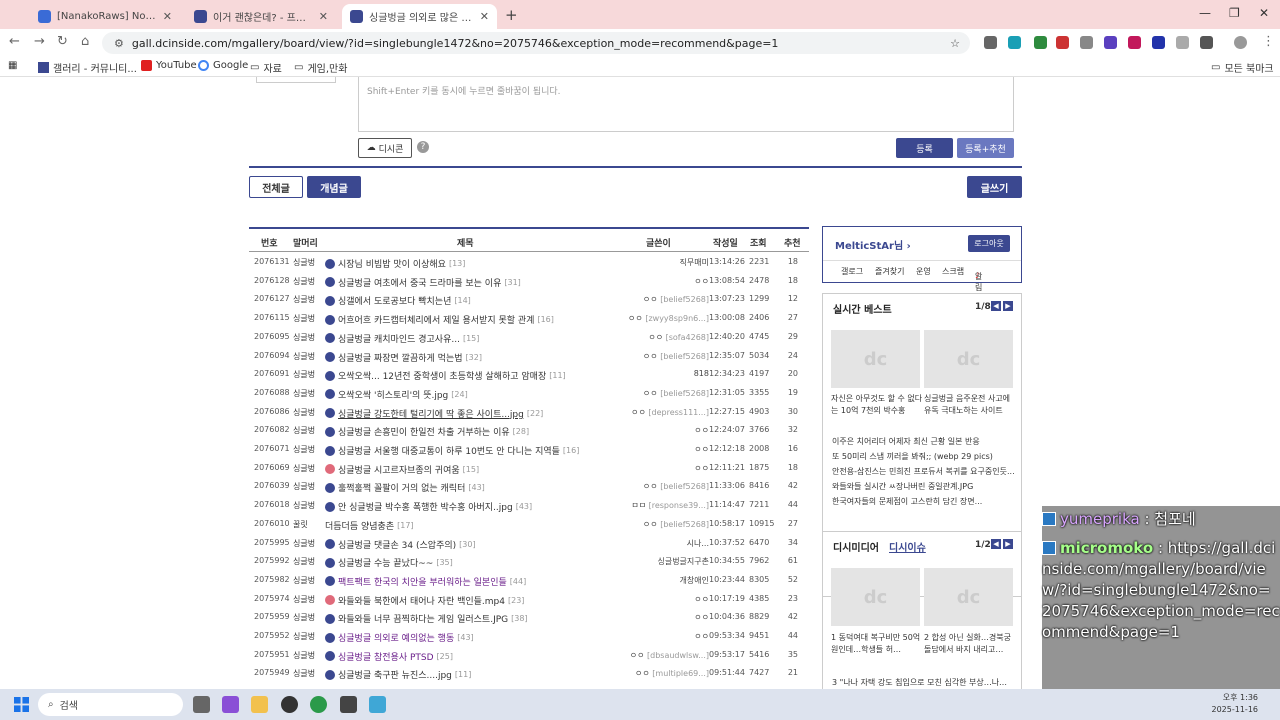 Image resolution: width=1280 pixels, height=720 pixels. What do you see at coordinates (110, 704) in the screenshot?
I see `taskbar-search: ⌕ 검색` at bounding box center [110, 704].